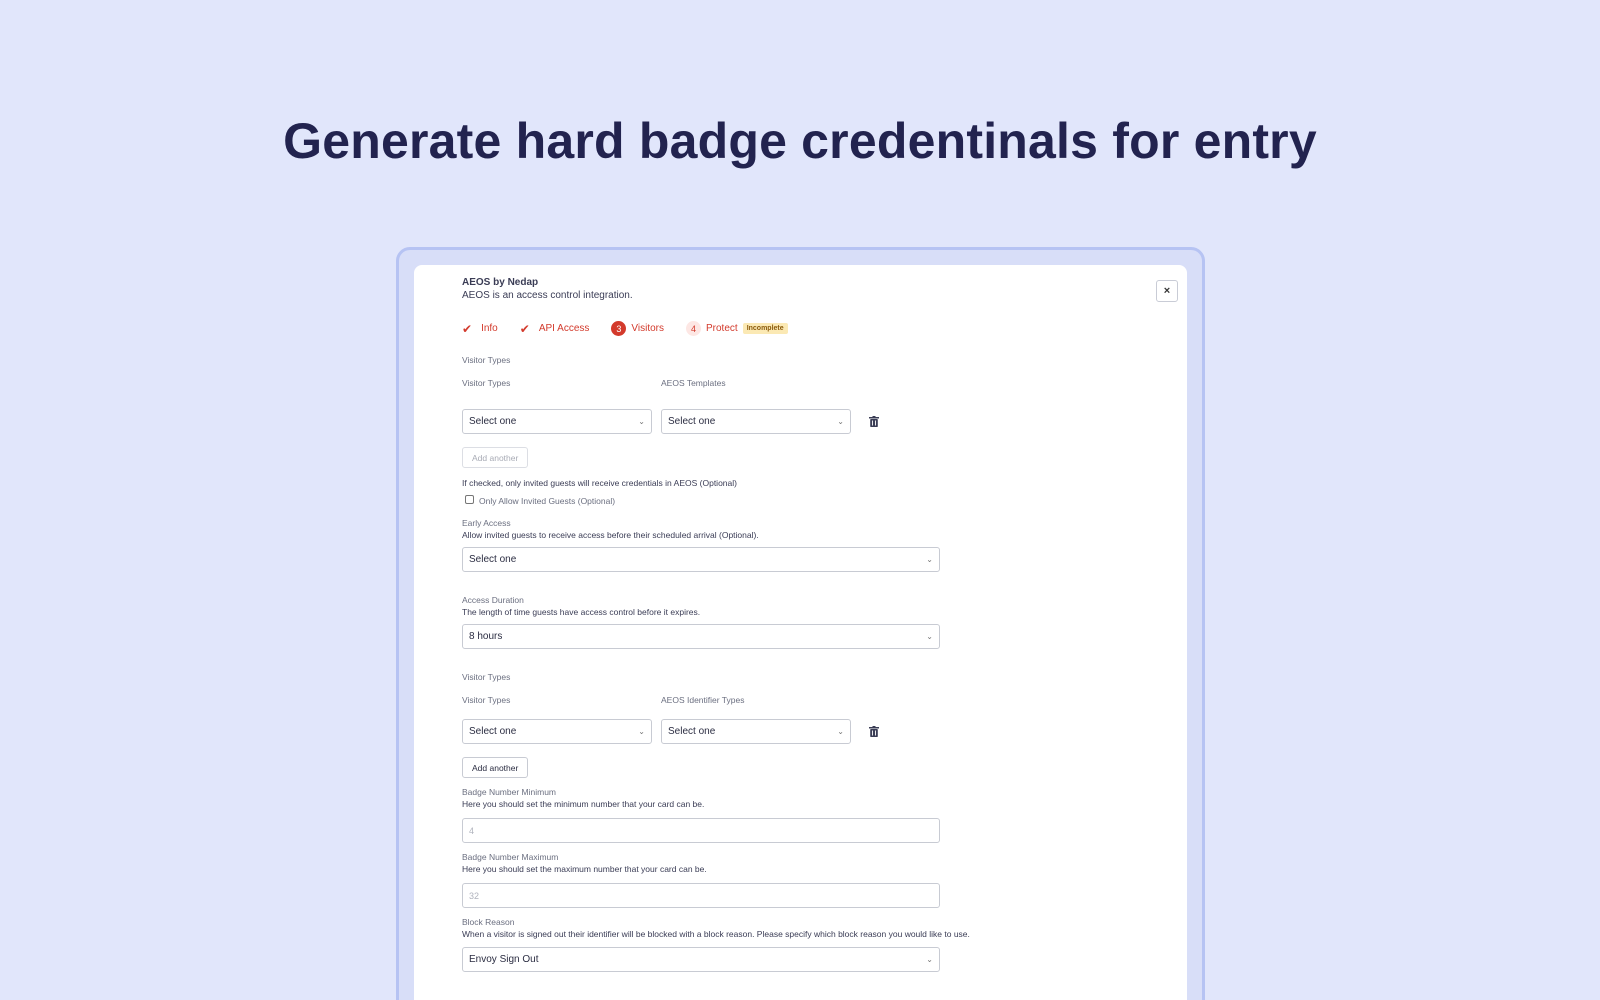  I want to click on aeos-identifier-type-select: Select one ⌄, so click(756, 731).